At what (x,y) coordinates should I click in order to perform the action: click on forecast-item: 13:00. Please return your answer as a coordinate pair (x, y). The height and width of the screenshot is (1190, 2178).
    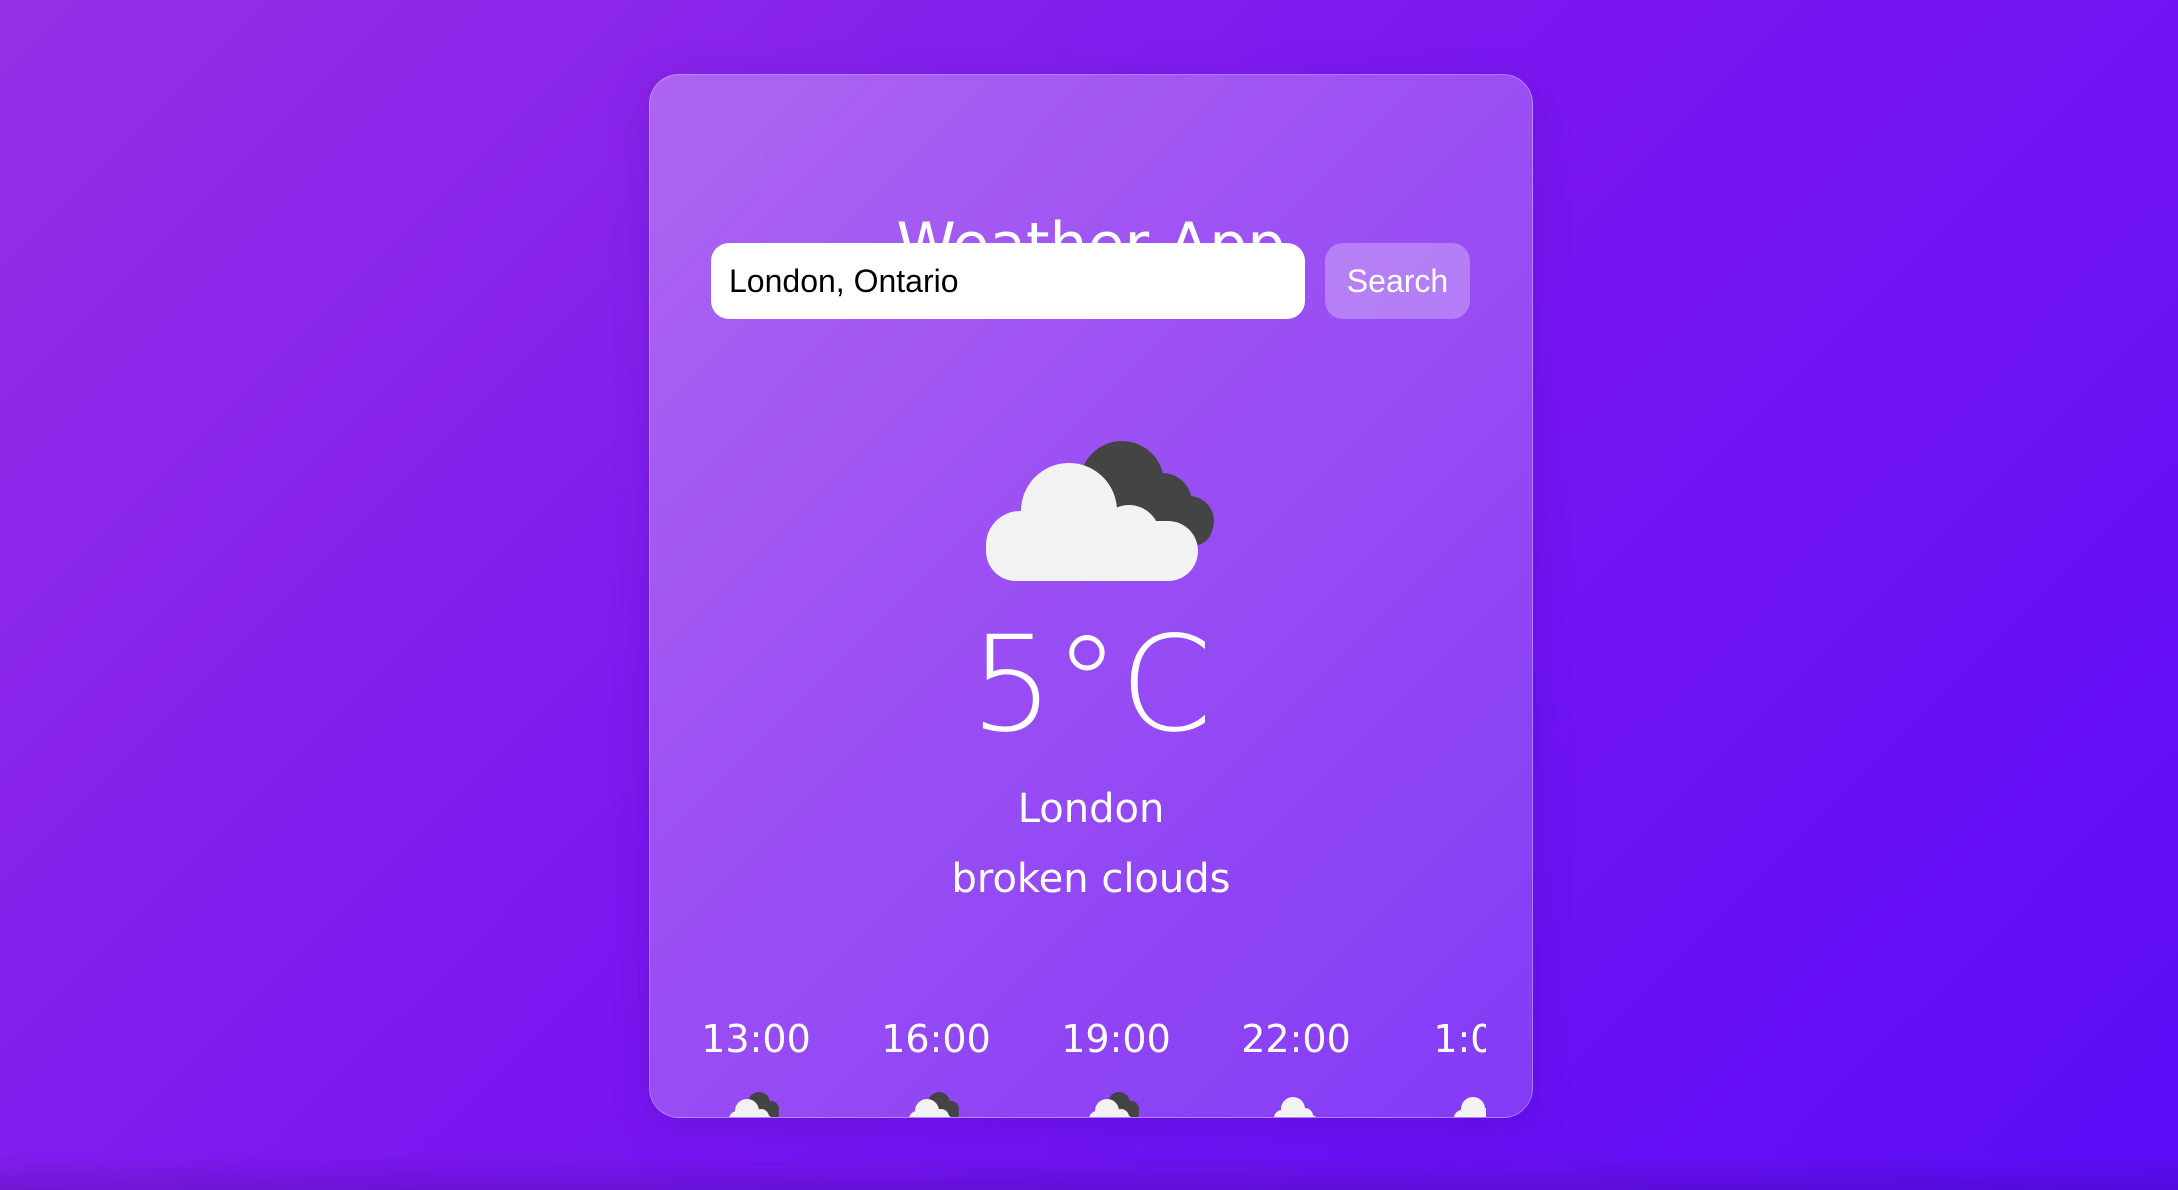
    Looking at the image, I should click on (756, 1066).